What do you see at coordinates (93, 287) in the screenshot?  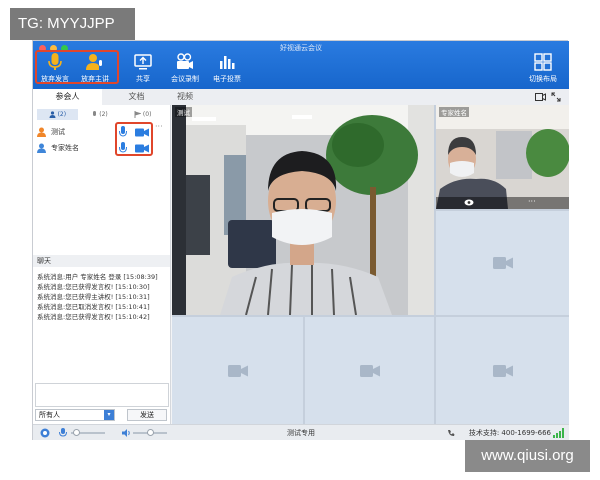 I see `chat-message: 系统消息:您已获得发言权! [15:10:30]` at bounding box center [93, 287].